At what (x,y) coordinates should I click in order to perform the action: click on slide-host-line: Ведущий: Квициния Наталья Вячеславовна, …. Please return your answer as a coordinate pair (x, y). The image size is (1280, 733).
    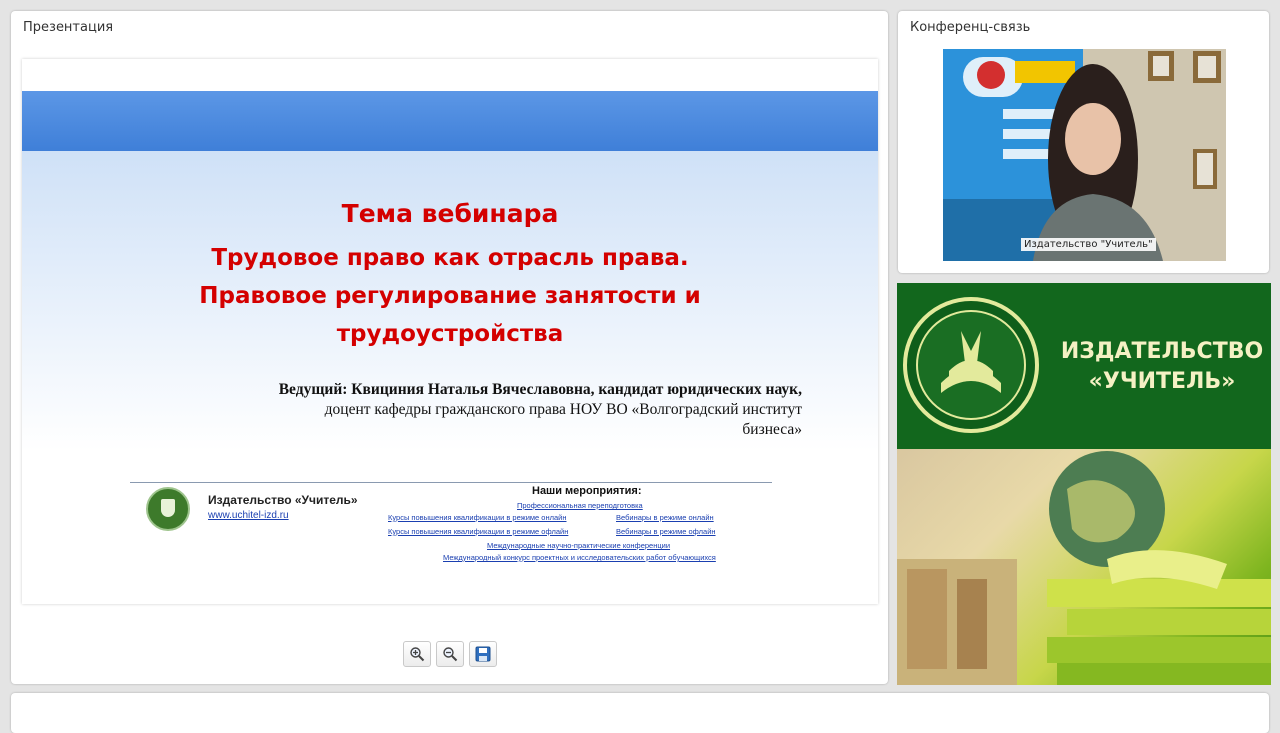
    Looking at the image, I should click on (540, 389).